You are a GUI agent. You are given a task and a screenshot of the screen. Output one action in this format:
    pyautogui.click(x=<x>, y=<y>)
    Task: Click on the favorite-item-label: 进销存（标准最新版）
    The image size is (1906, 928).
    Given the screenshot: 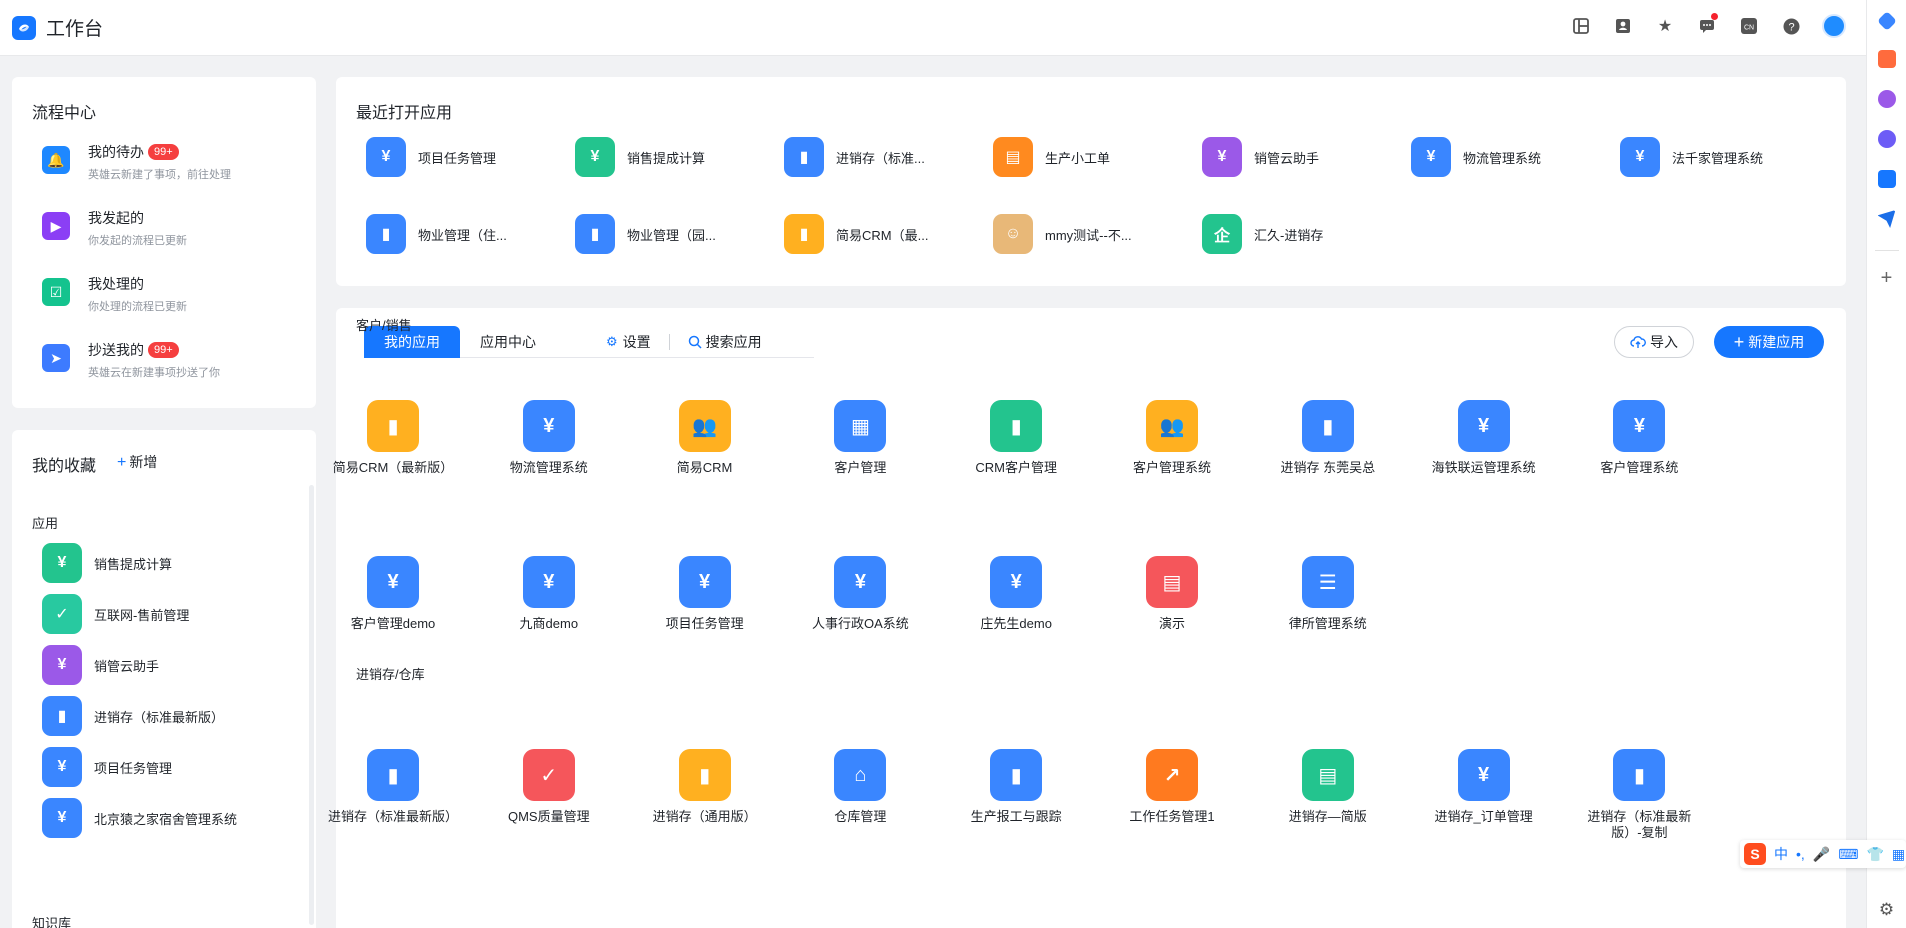 What is the action you would take?
    pyautogui.click(x=159, y=717)
    